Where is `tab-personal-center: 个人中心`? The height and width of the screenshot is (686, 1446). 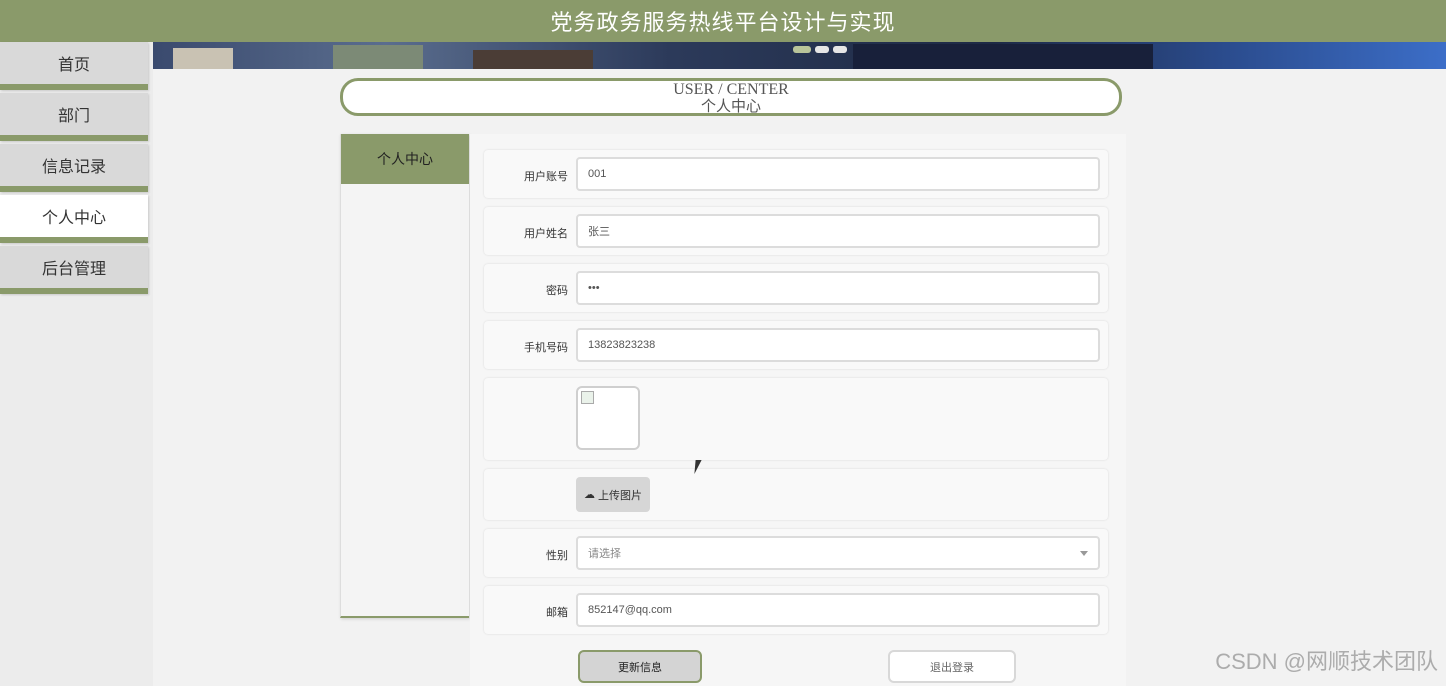 tab-personal-center: 个人中心 is located at coordinates (405, 159).